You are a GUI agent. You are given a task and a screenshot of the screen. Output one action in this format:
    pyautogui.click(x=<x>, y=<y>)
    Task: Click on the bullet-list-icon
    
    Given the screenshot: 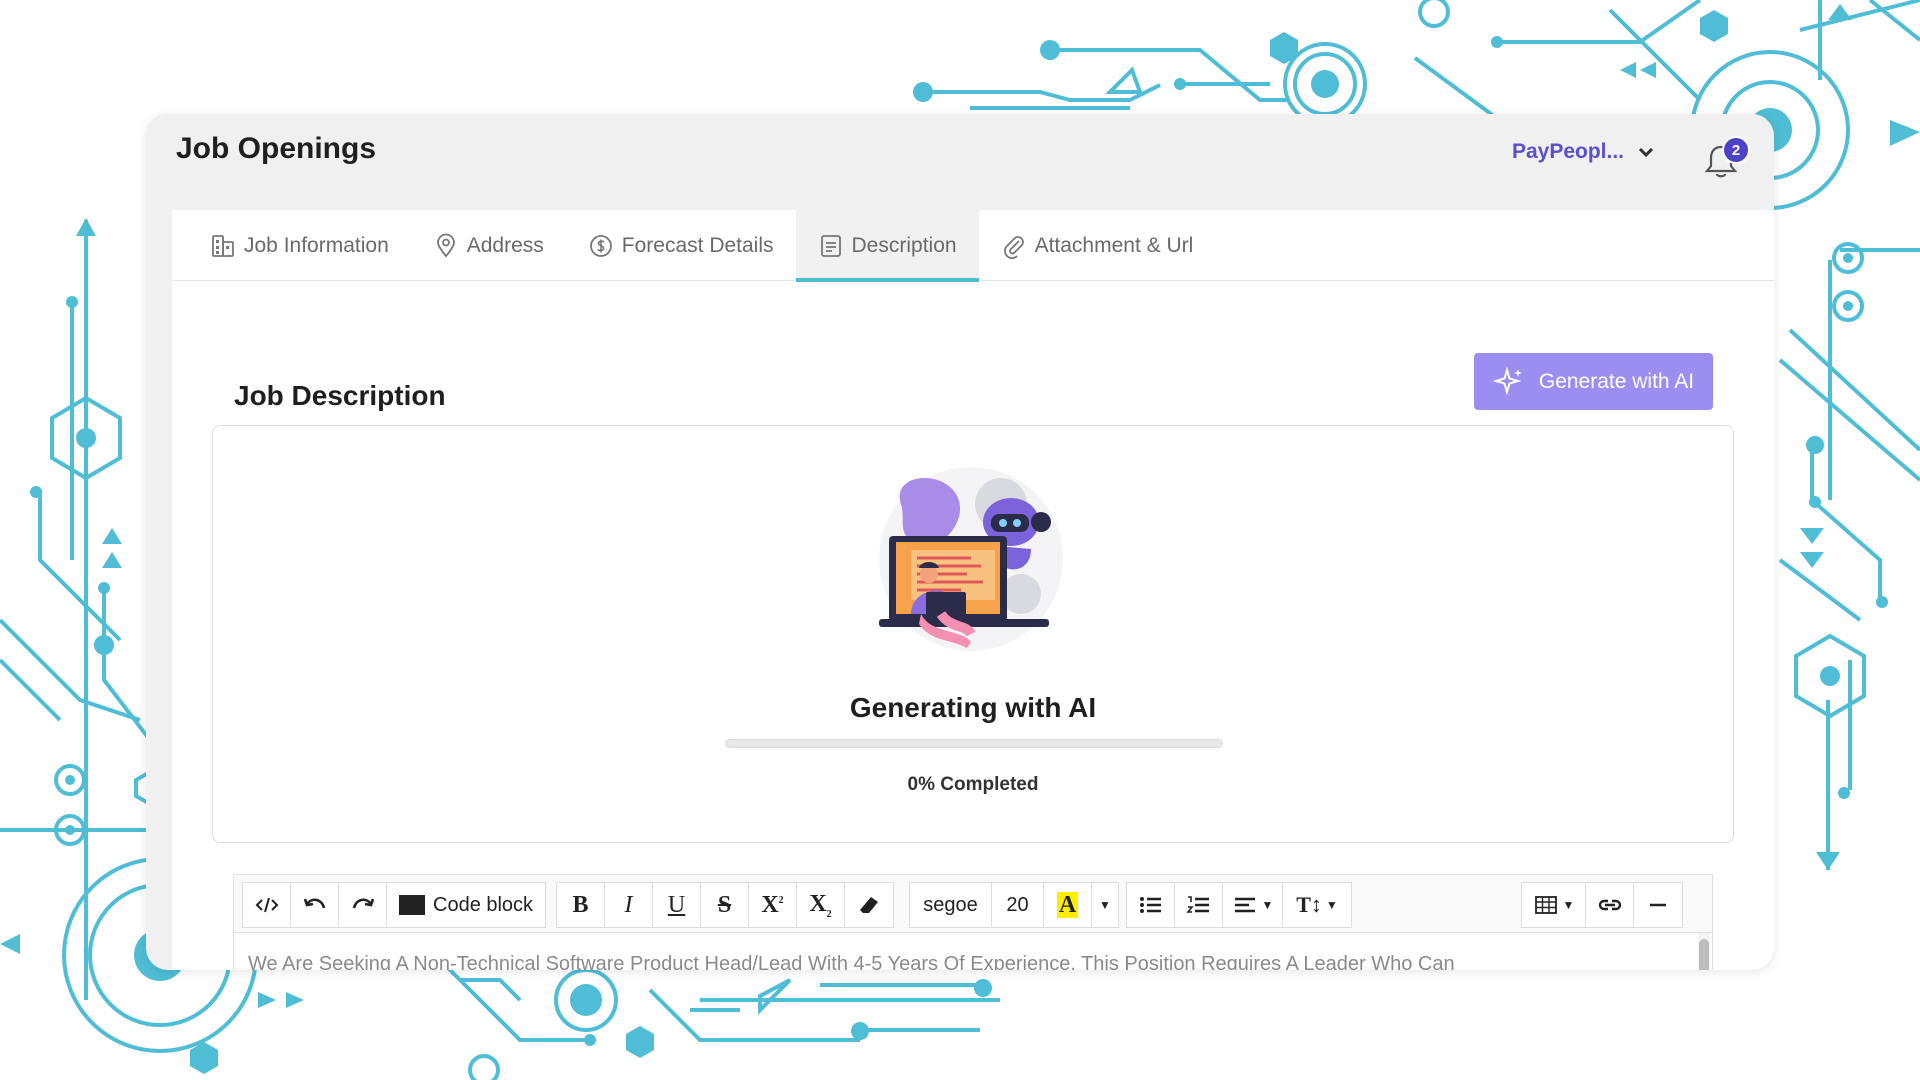 What is the action you would take?
    pyautogui.click(x=1150, y=905)
    